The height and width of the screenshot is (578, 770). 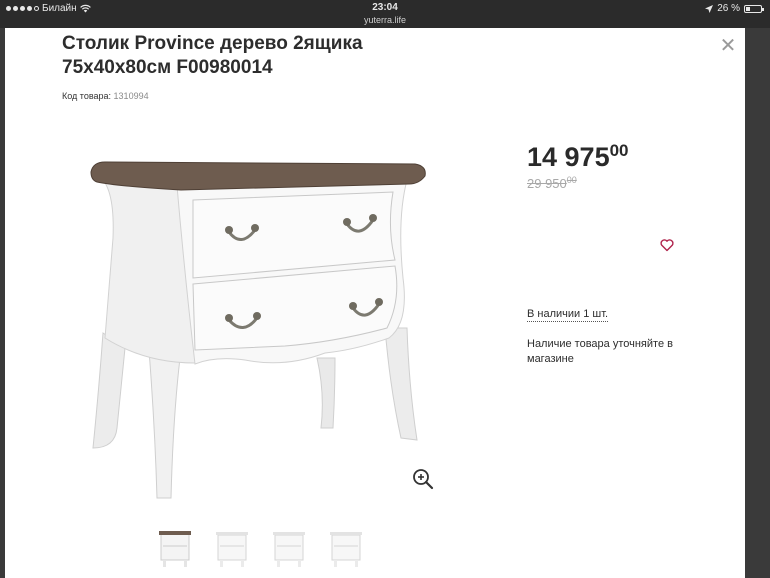 What do you see at coordinates (385, 20) in the screenshot?
I see `address-url: yuterra.life` at bounding box center [385, 20].